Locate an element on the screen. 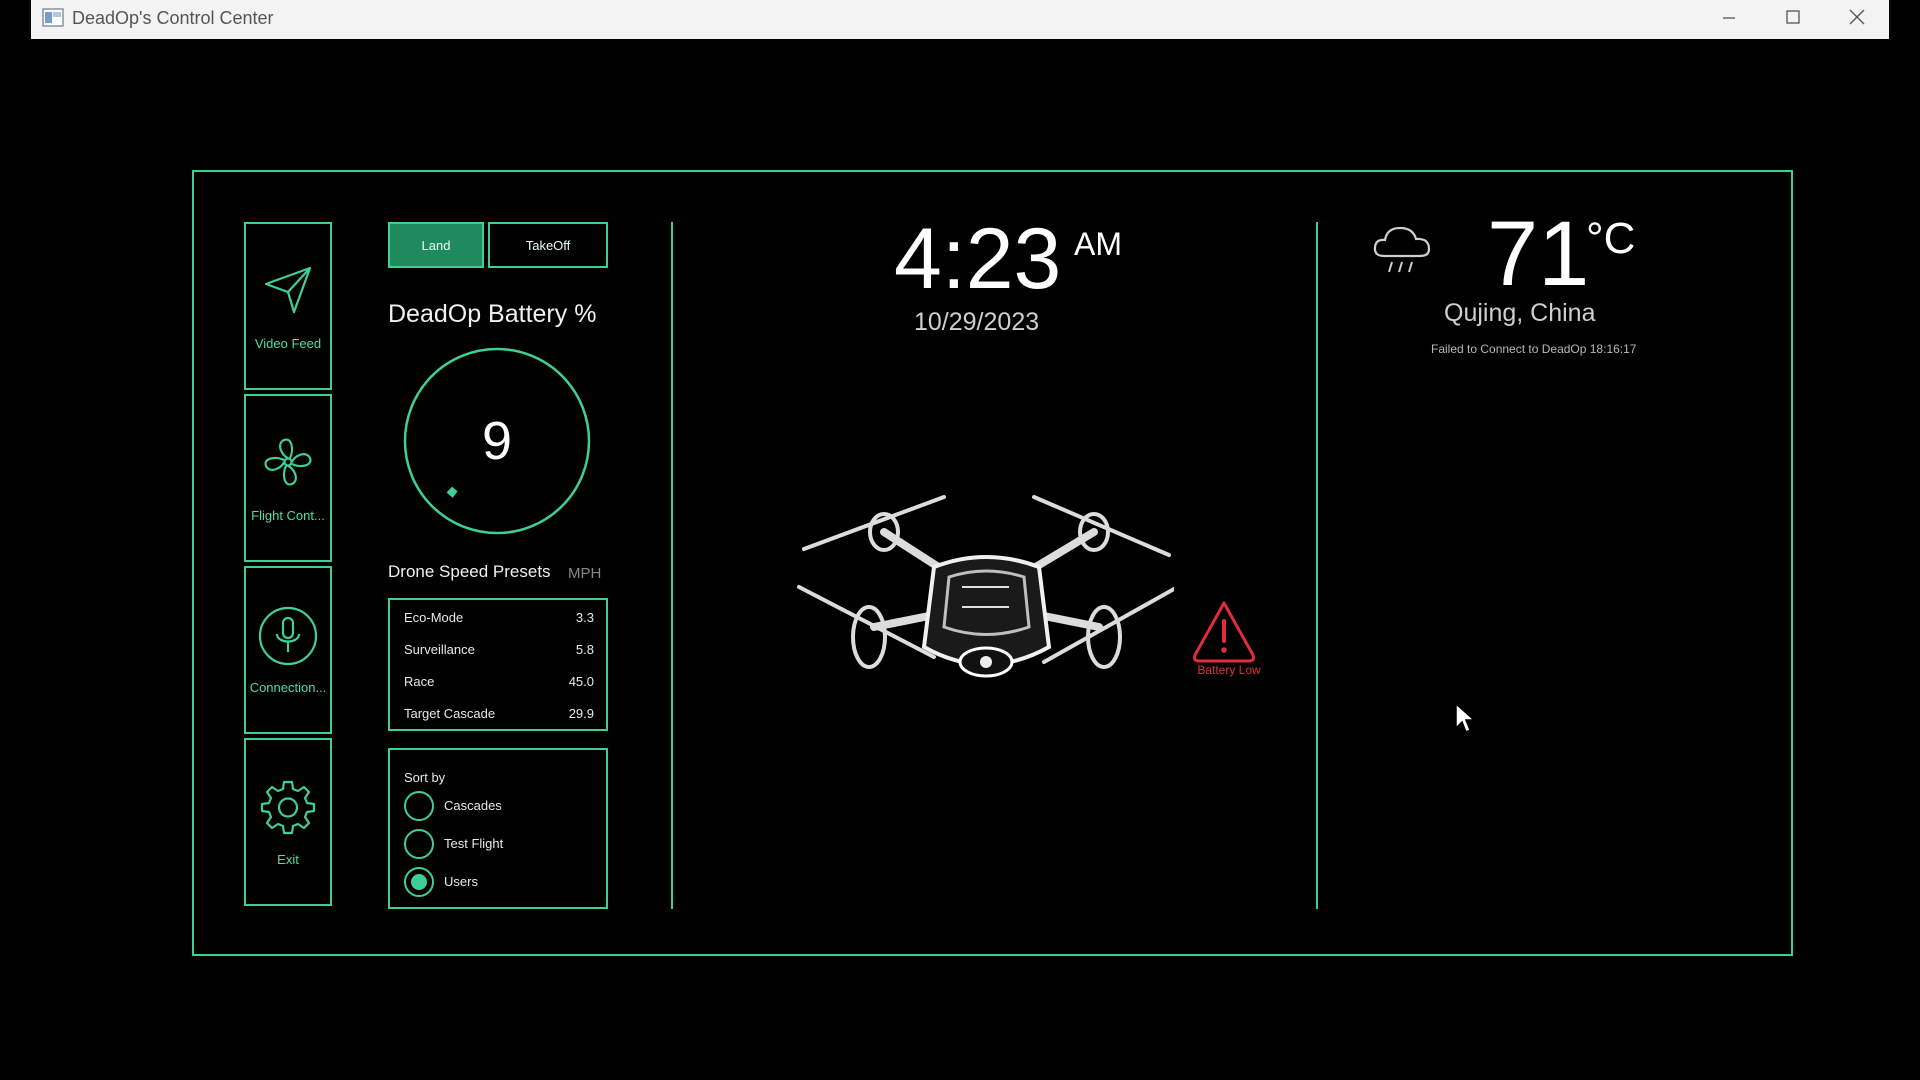  clock-date: 10/29/2023 is located at coordinates (977, 322).